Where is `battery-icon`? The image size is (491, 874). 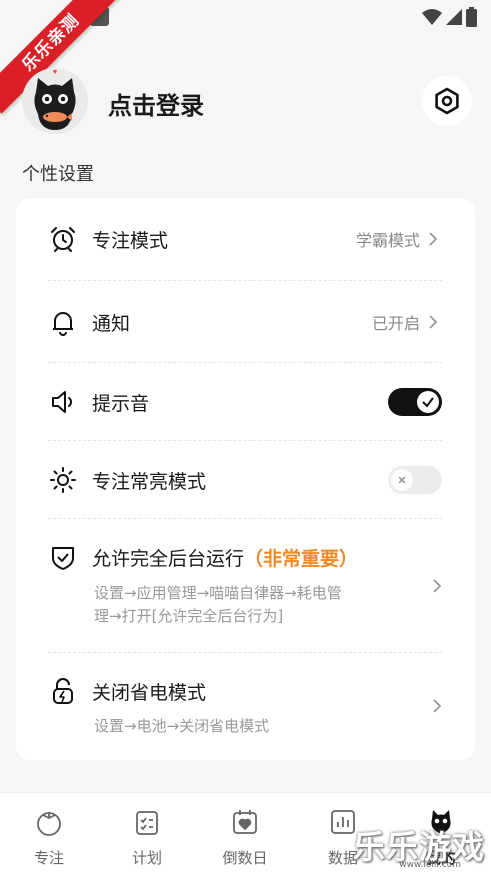
battery-icon is located at coordinates (471, 17).